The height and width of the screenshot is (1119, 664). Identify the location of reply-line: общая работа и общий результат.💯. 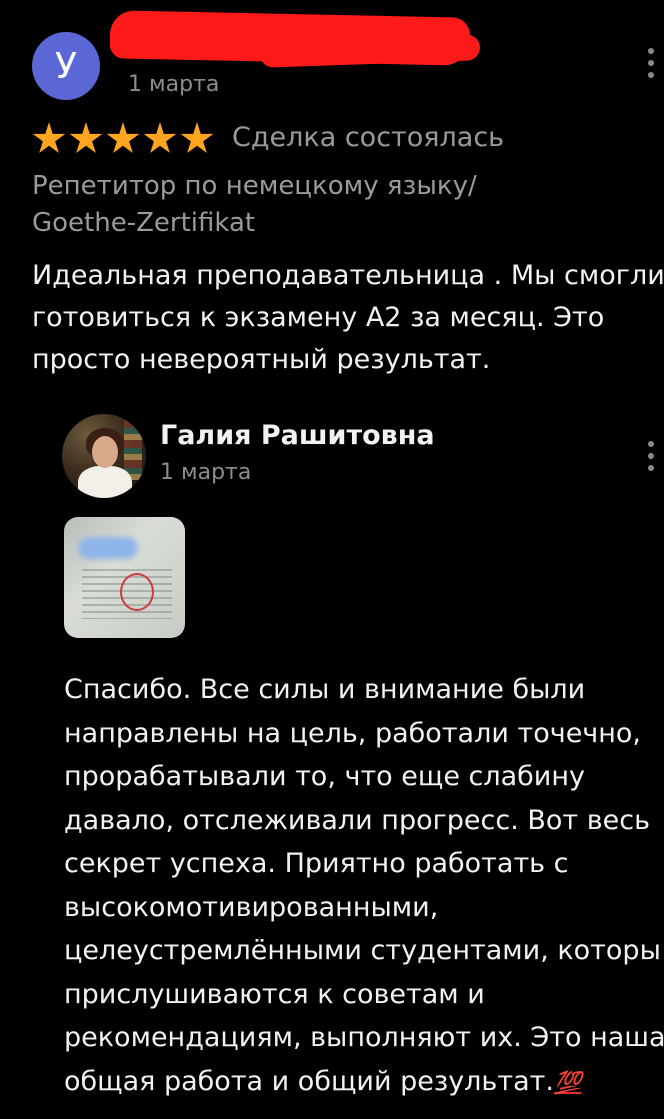
(364, 1083).